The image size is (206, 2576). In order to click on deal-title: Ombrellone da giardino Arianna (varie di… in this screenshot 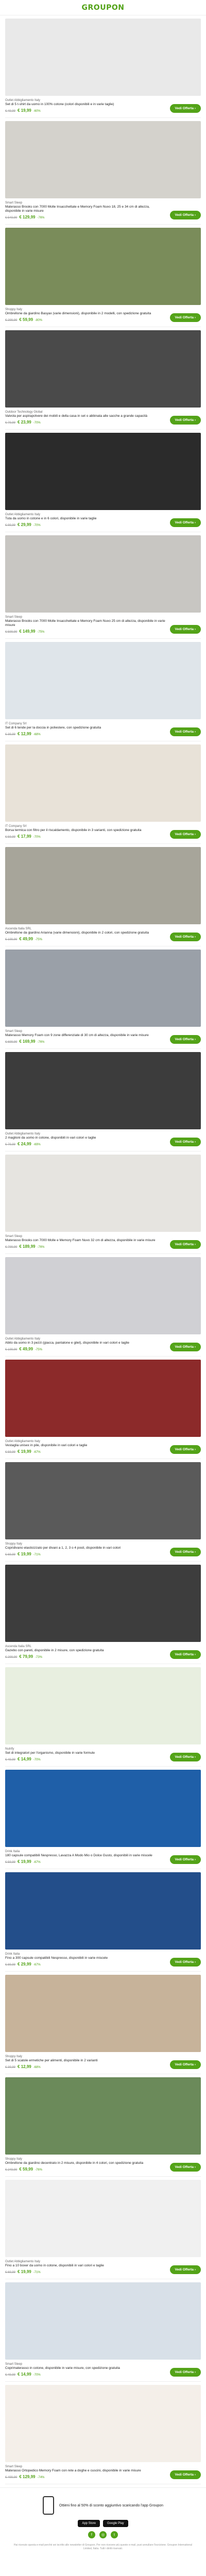, I will do `click(85, 933)`.